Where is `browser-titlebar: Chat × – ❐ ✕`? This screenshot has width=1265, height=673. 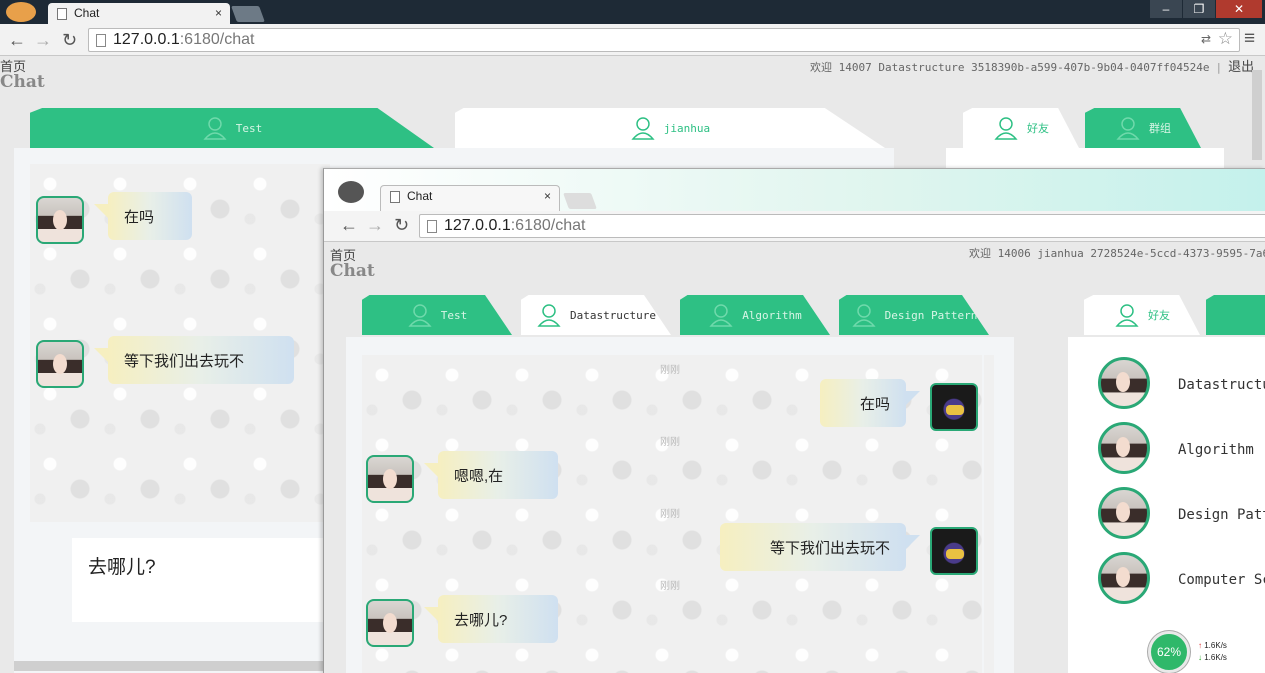 browser-titlebar: Chat × – ❐ ✕ is located at coordinates (632, 12).